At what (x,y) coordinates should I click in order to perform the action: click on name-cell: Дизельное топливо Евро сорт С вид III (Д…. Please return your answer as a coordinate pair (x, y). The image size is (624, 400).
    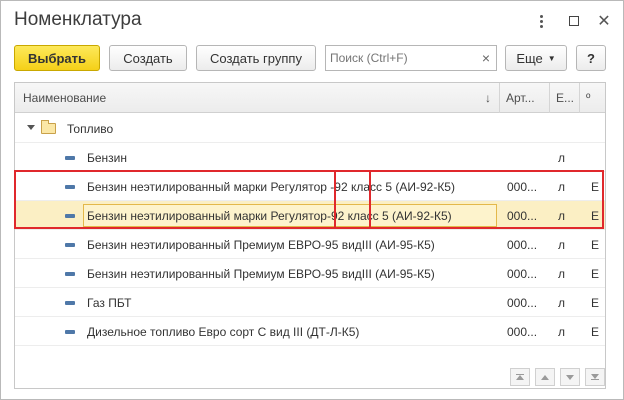
    Looking at the image, I should click on (257, 331).